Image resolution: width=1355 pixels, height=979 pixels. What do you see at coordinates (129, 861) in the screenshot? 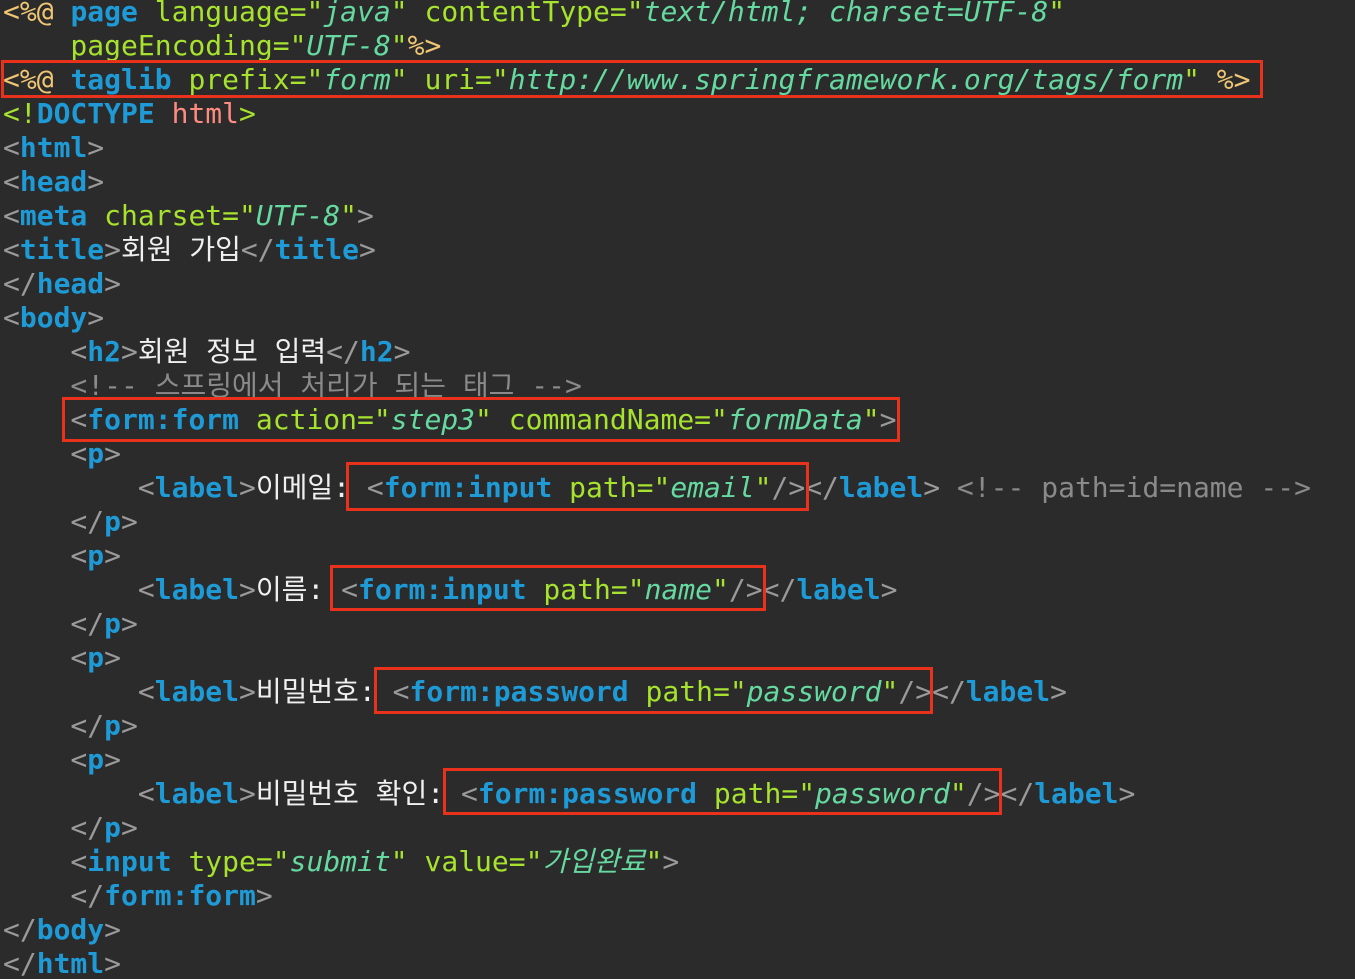
I see `code-token: input` at bounding box center [129, 861].